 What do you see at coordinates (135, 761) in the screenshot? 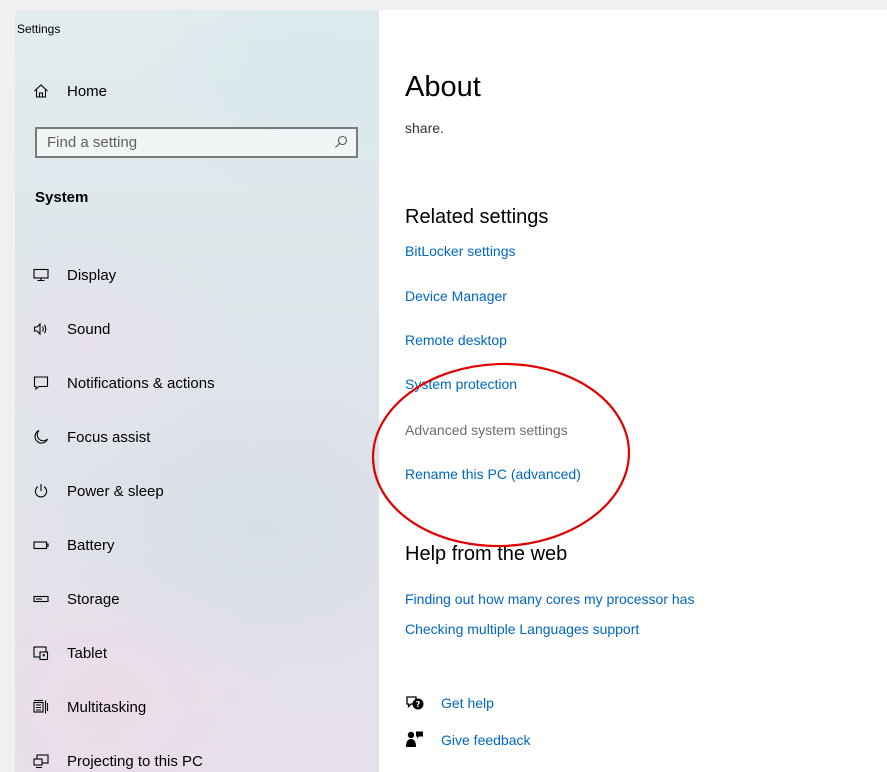
I see `sidebar-item-label: Projecting to this PC` at bounding box center [135, 761].